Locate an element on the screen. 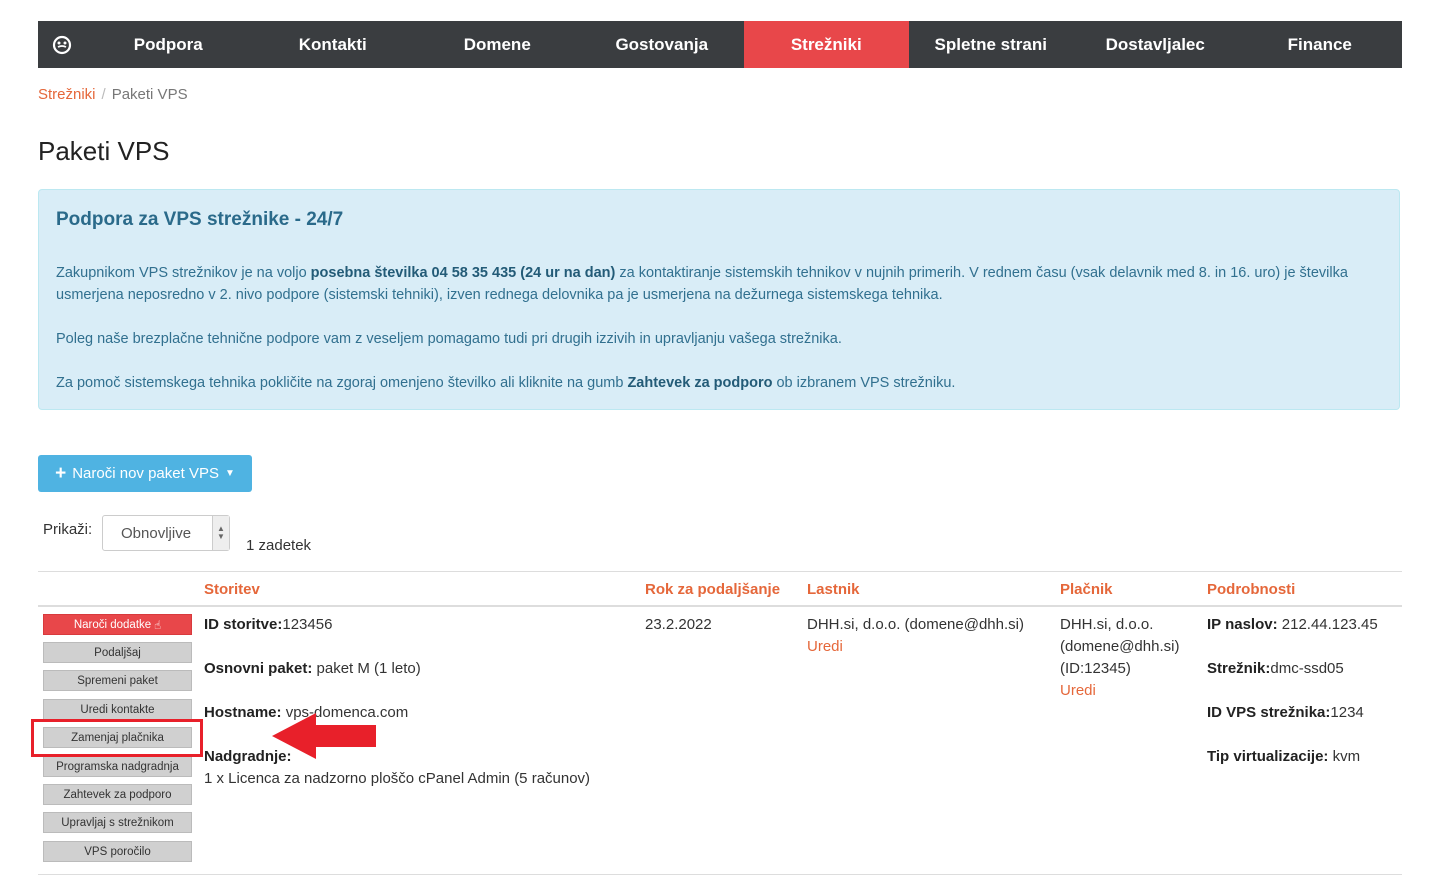 This screenshot has height=885, width=1435. virtualization-label: Tip virtualizacije: is located at coordinates (1268, 756).